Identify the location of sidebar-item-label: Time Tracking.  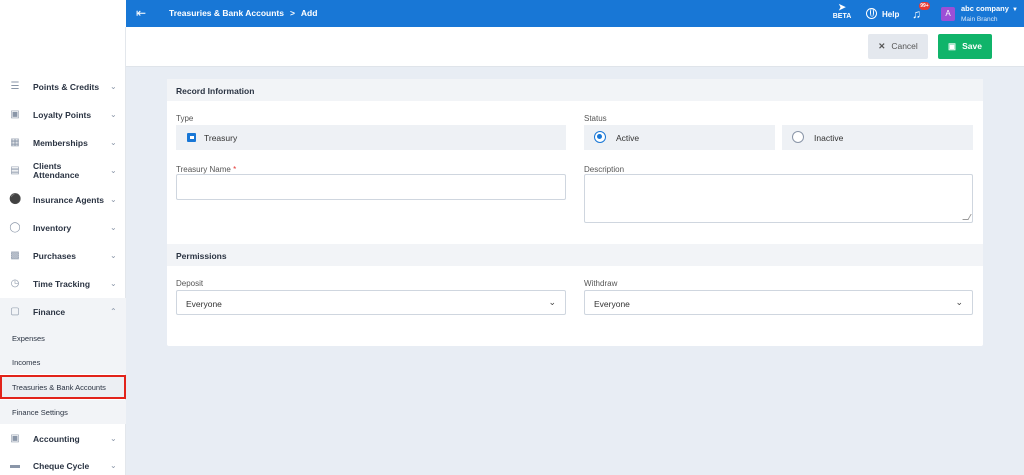
(62, 284).